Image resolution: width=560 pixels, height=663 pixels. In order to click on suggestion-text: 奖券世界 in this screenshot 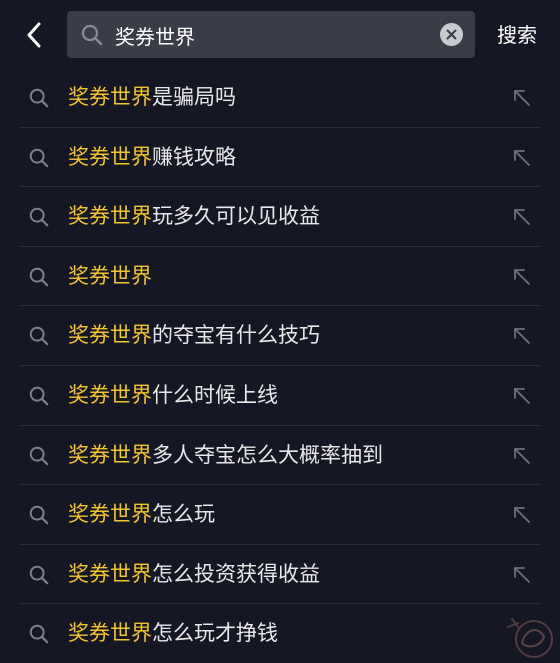, I will do `click(110, 276)`.